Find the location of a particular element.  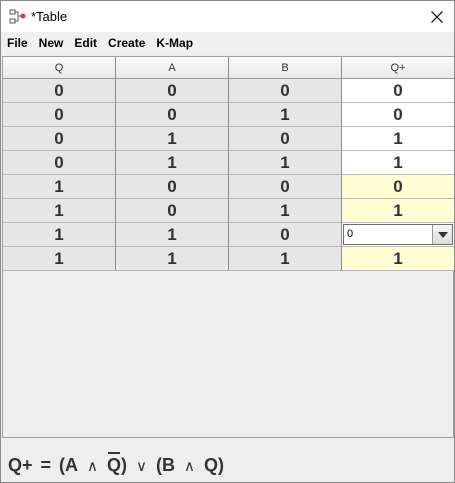

table-row: 0111 is located at coordinates (228, 163).